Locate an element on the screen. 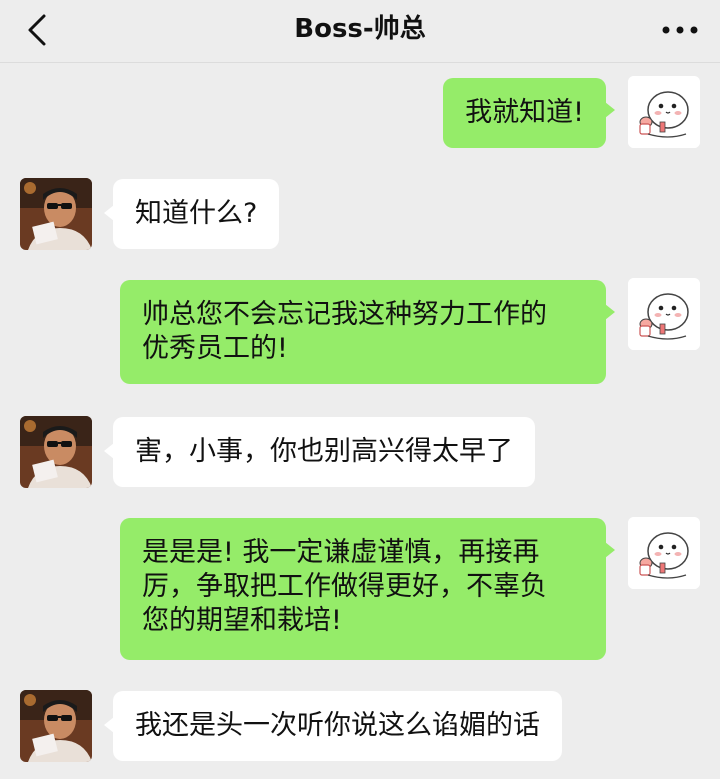 Image resolution: width=720 pixels, height=779 pixels. boss-message-bubble: 我还是头一次听你说这么谄媚的话 is located at coordinates (333, 726).